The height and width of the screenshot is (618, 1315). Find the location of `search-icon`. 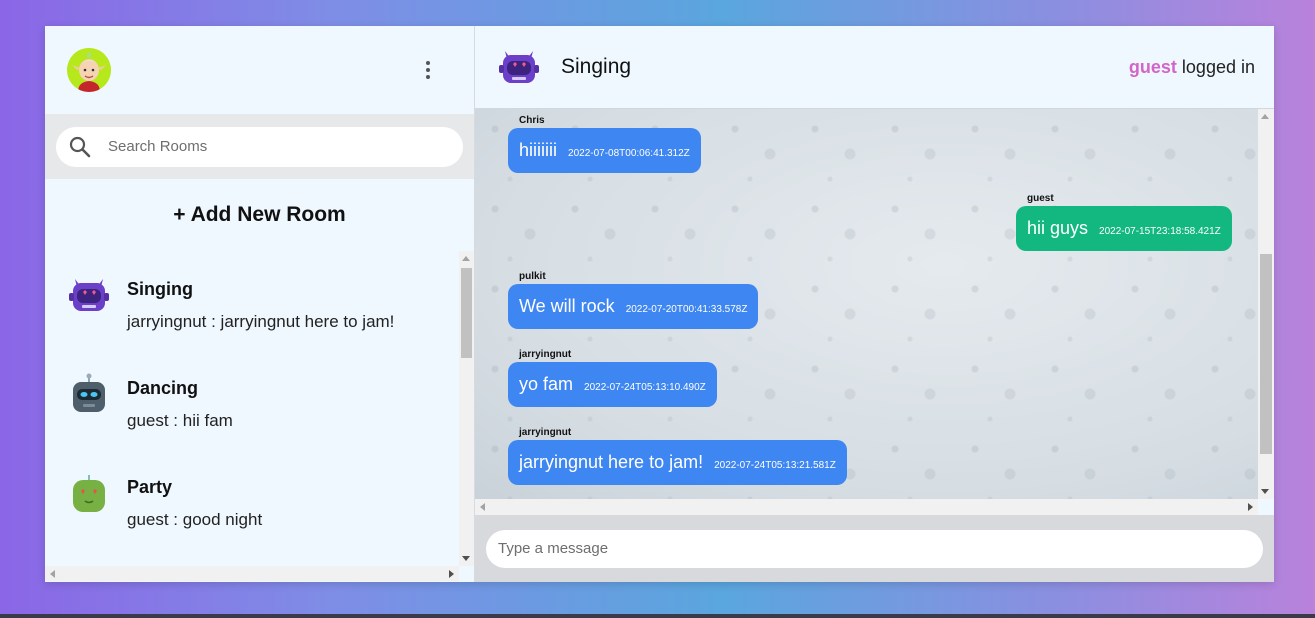

search-icon is located at coordinates (80, 146).